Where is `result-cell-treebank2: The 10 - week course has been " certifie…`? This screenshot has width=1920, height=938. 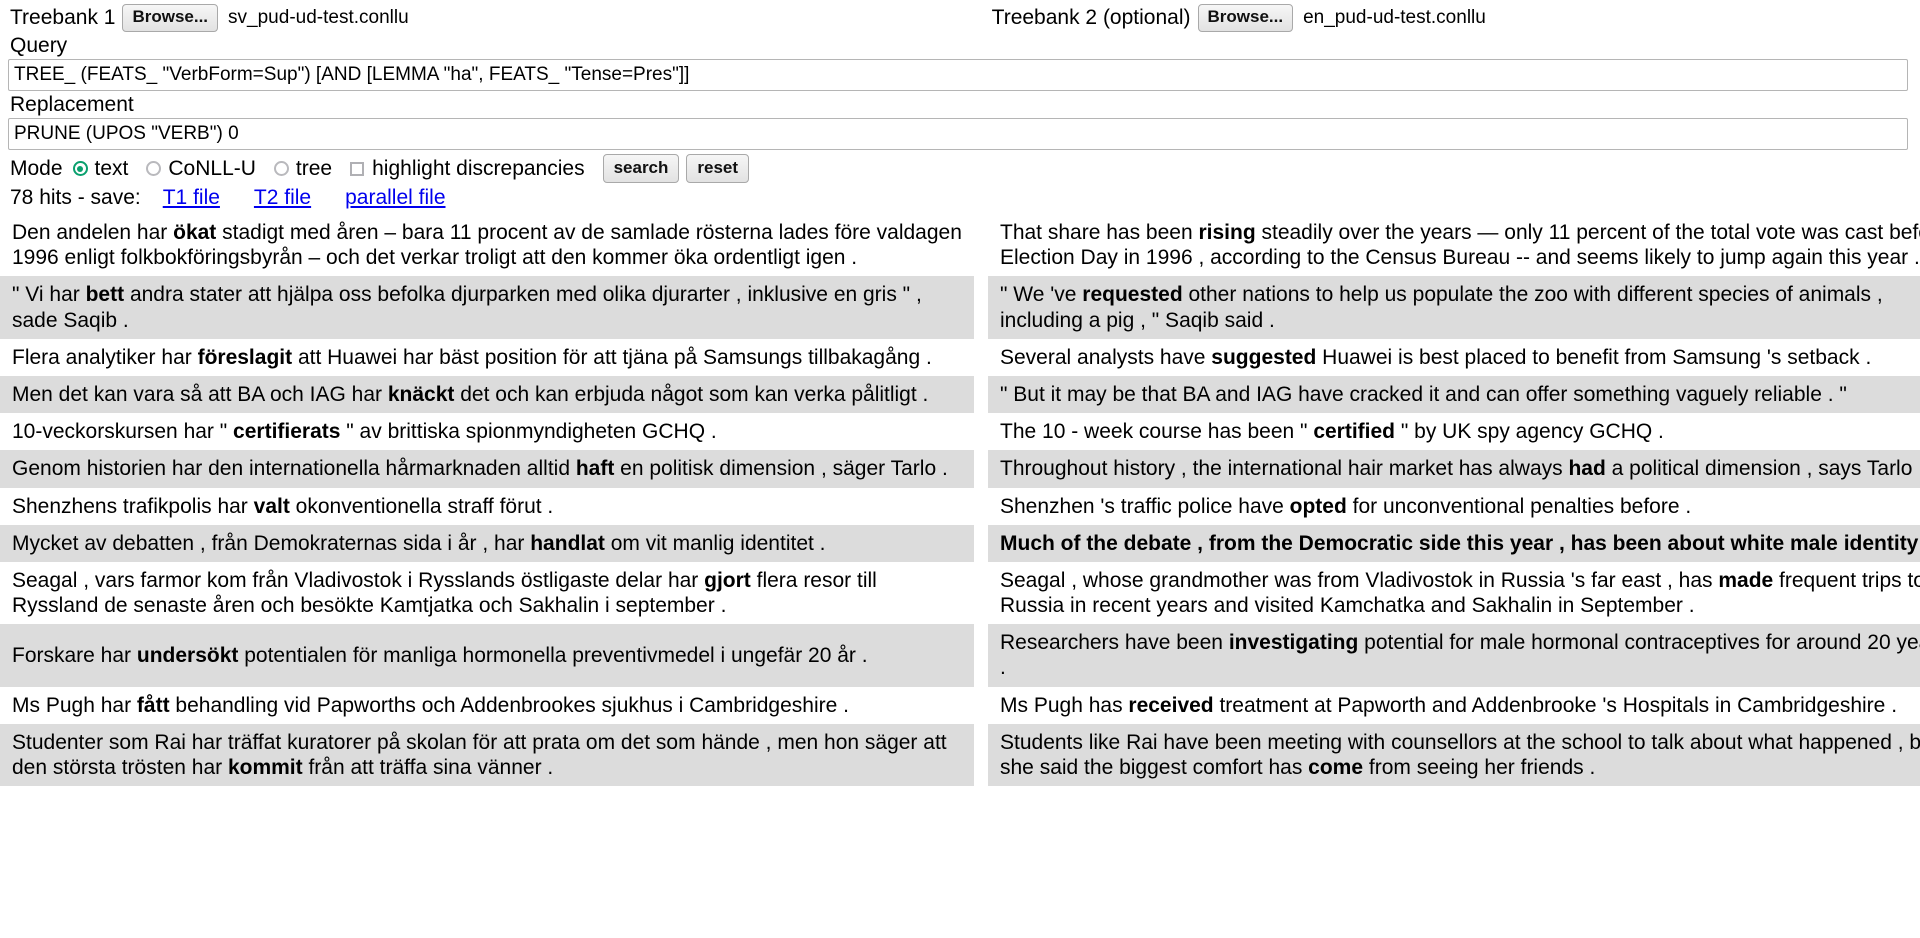 result-cell-treebank2: The 10 - week course has been " certifie… is located at coordinates (1454, 431).